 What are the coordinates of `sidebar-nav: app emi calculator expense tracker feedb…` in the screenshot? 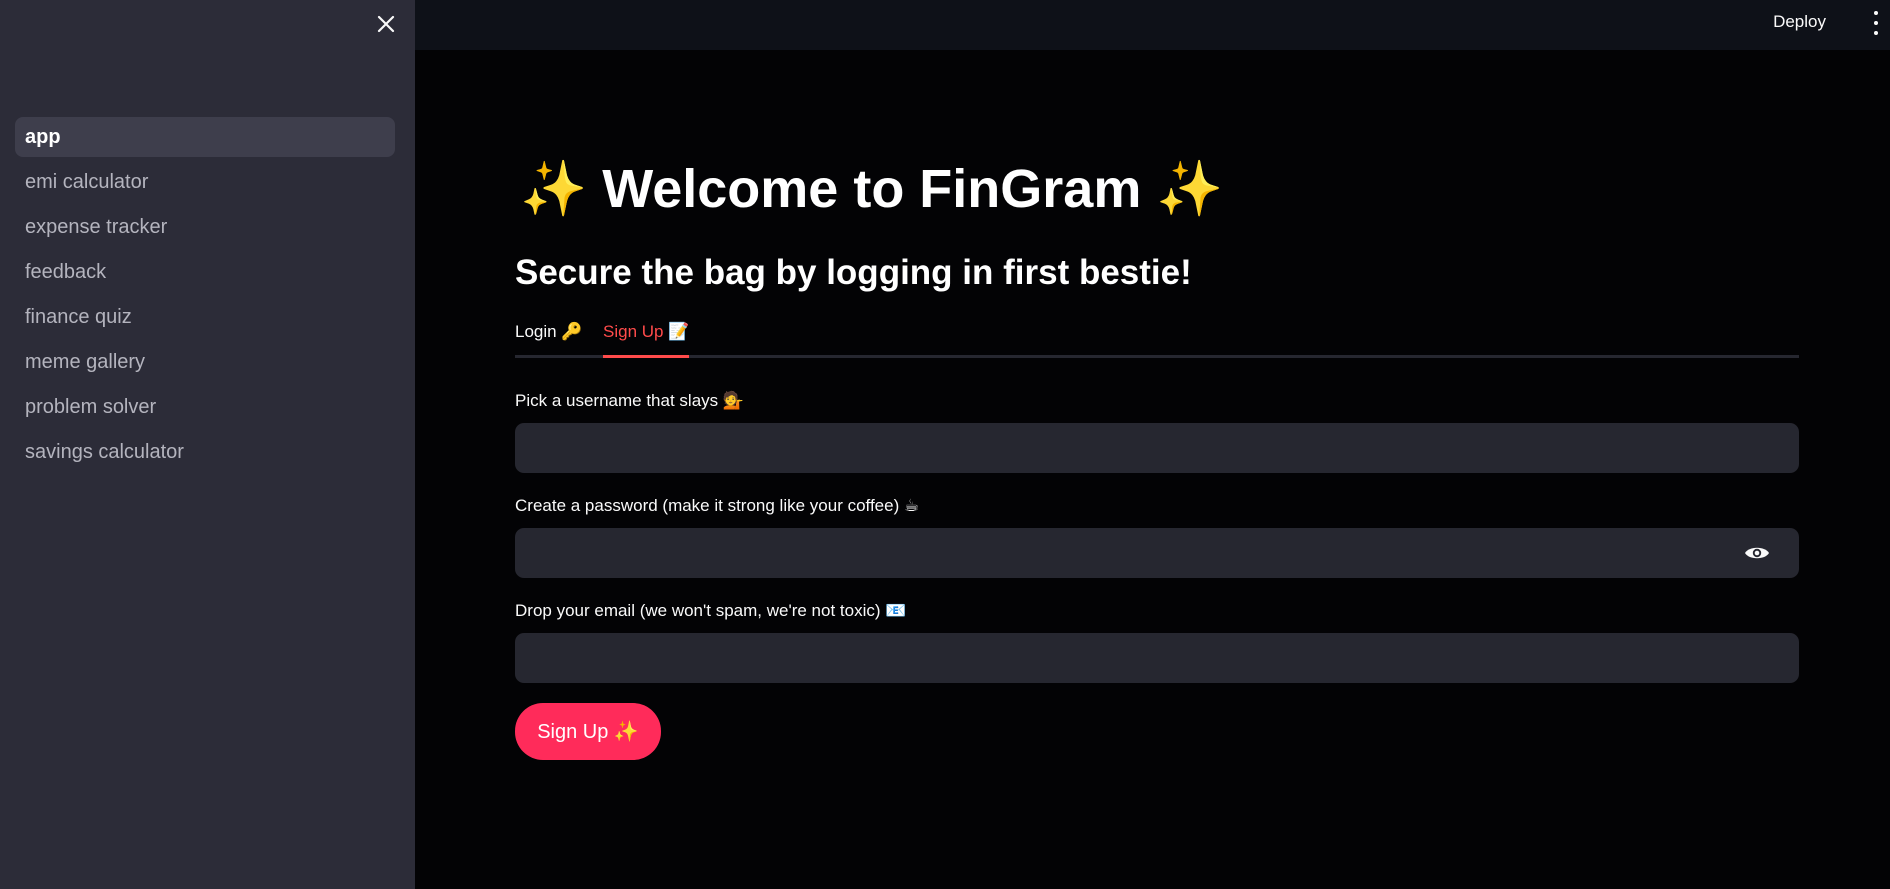 It's located at (205, 297).